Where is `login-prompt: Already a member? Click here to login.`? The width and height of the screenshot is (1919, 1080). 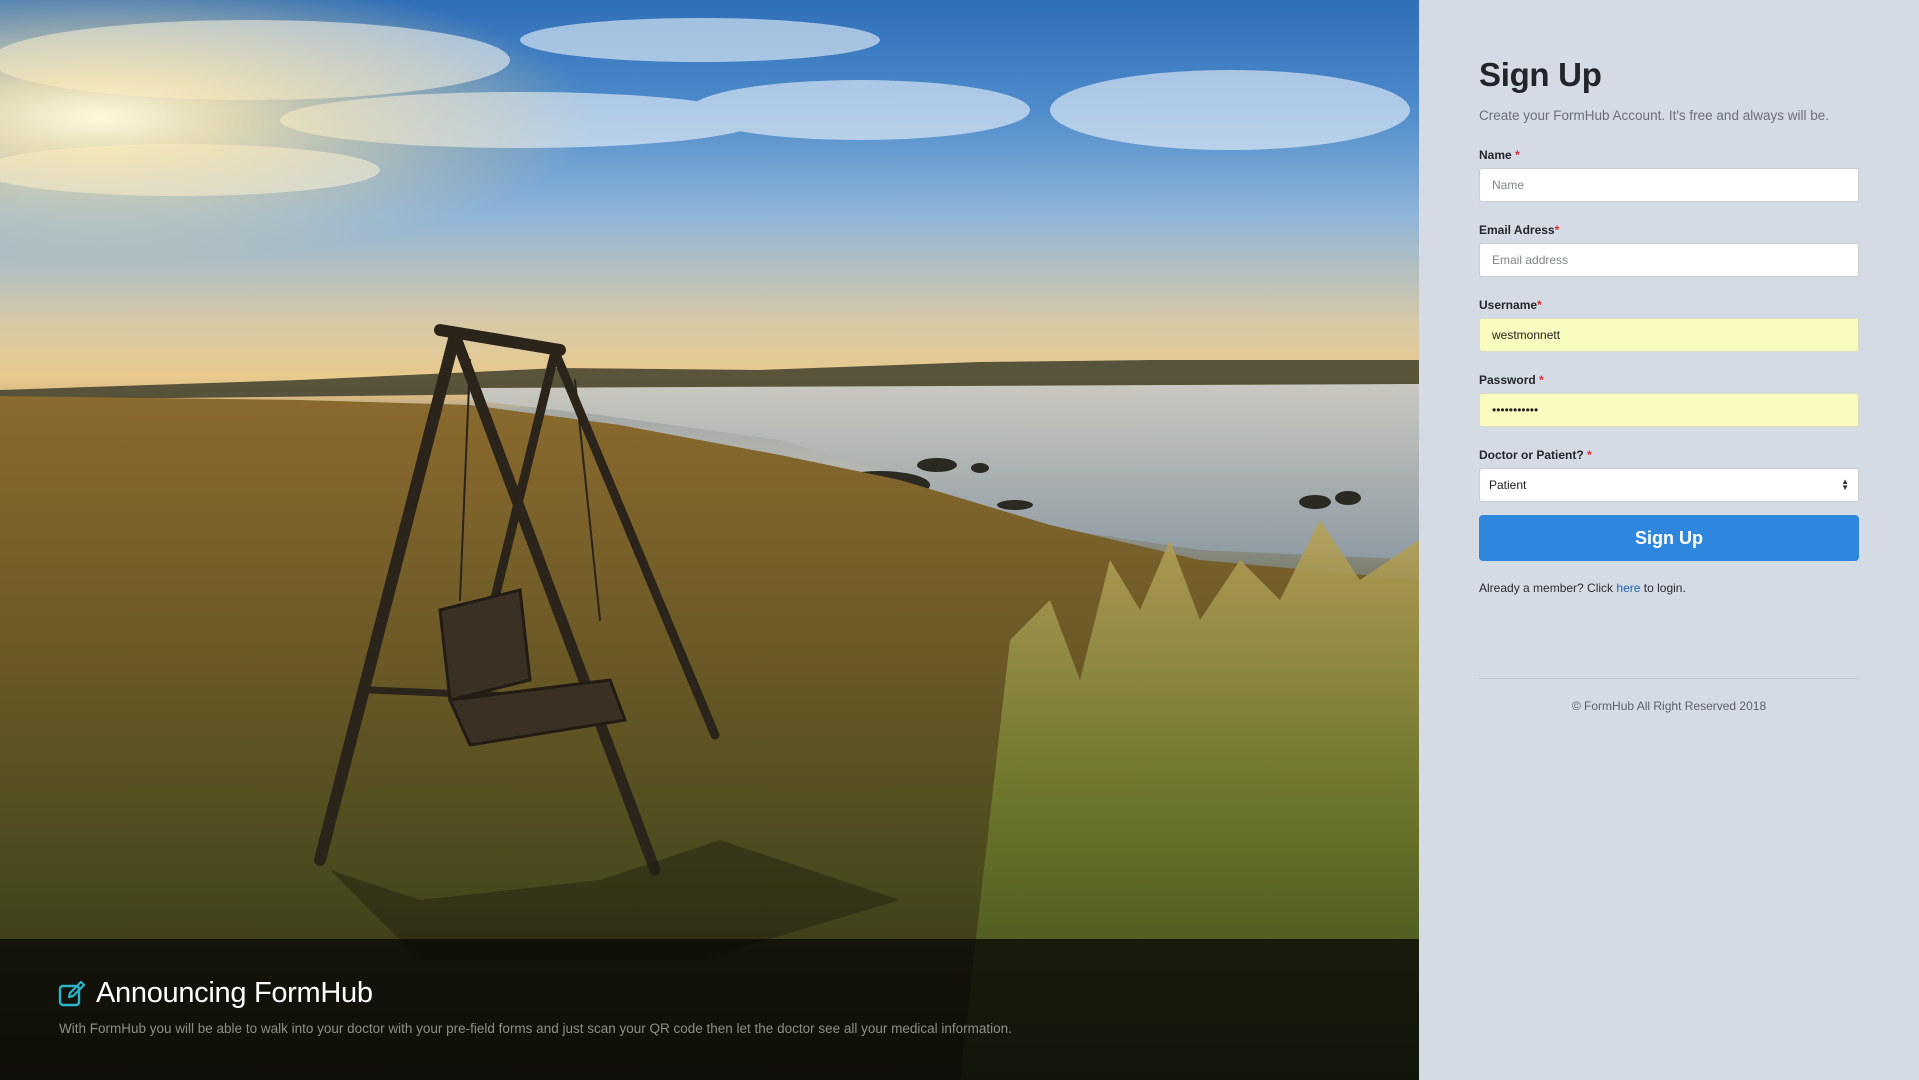 login-prompt: Already a member? Click here to login. is located at coordinates (1669, 588).